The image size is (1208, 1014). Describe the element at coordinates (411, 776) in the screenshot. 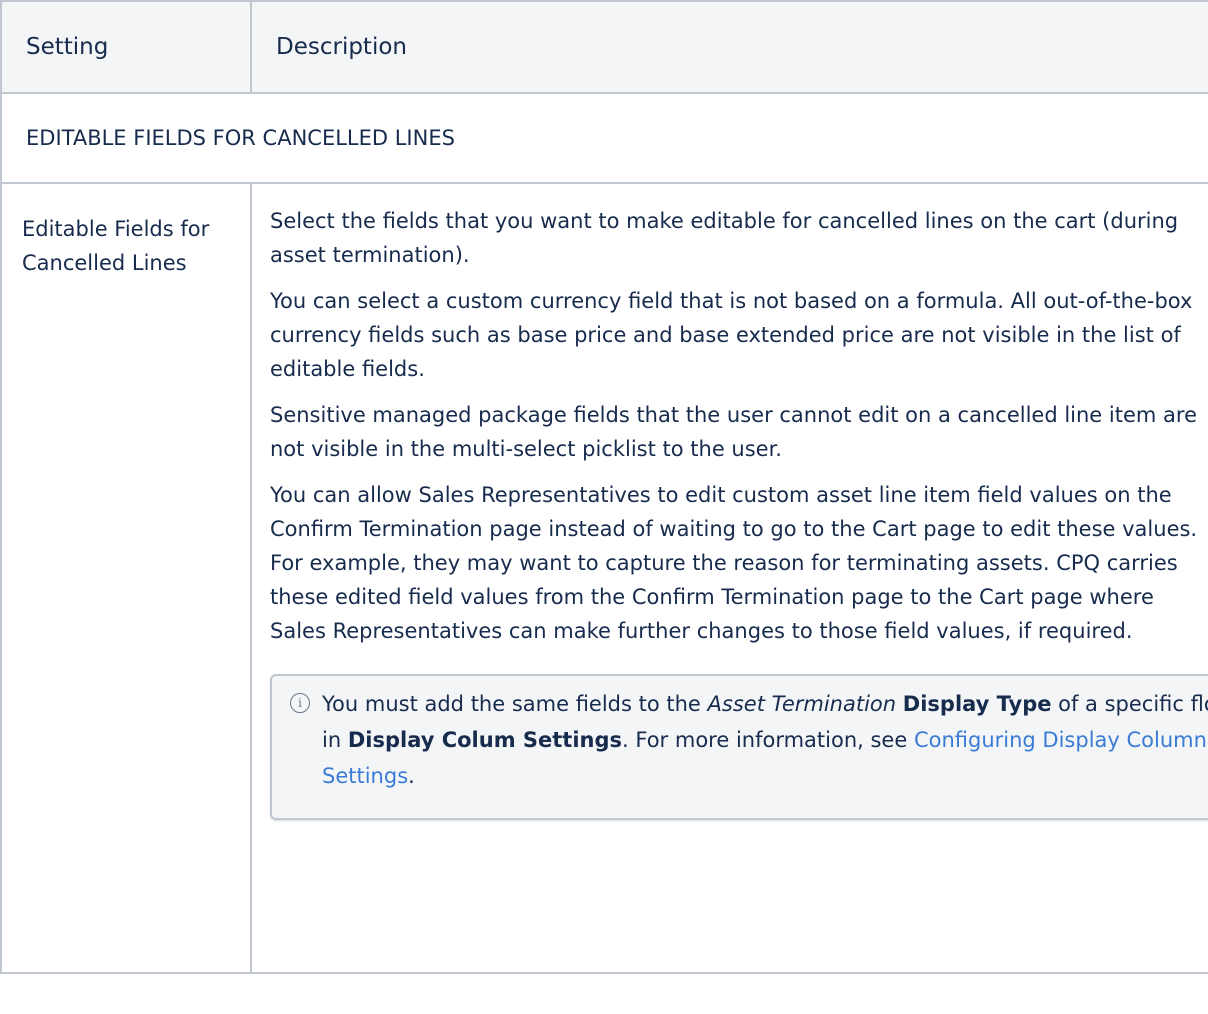

I see `info-text-part: .` at that location.